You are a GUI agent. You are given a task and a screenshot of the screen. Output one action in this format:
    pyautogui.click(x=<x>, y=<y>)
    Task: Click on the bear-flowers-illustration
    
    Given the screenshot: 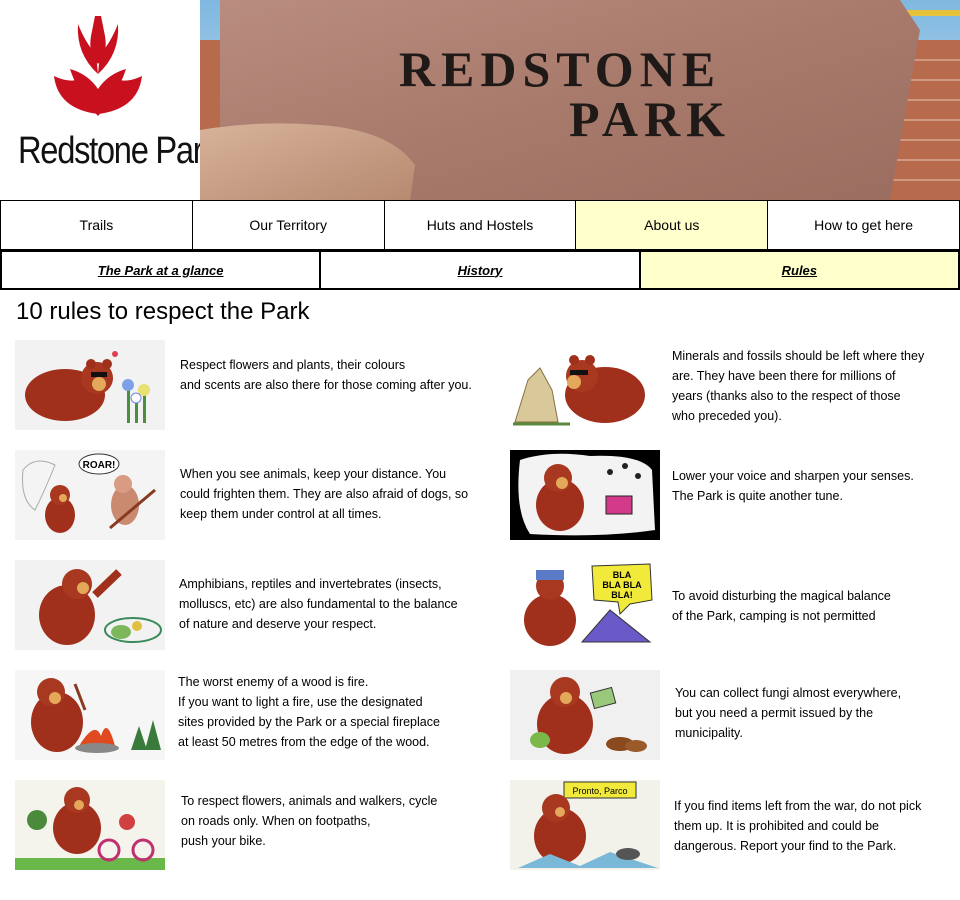 What is the action you would take?
    pyautogui.click(x=90, y=385)
    